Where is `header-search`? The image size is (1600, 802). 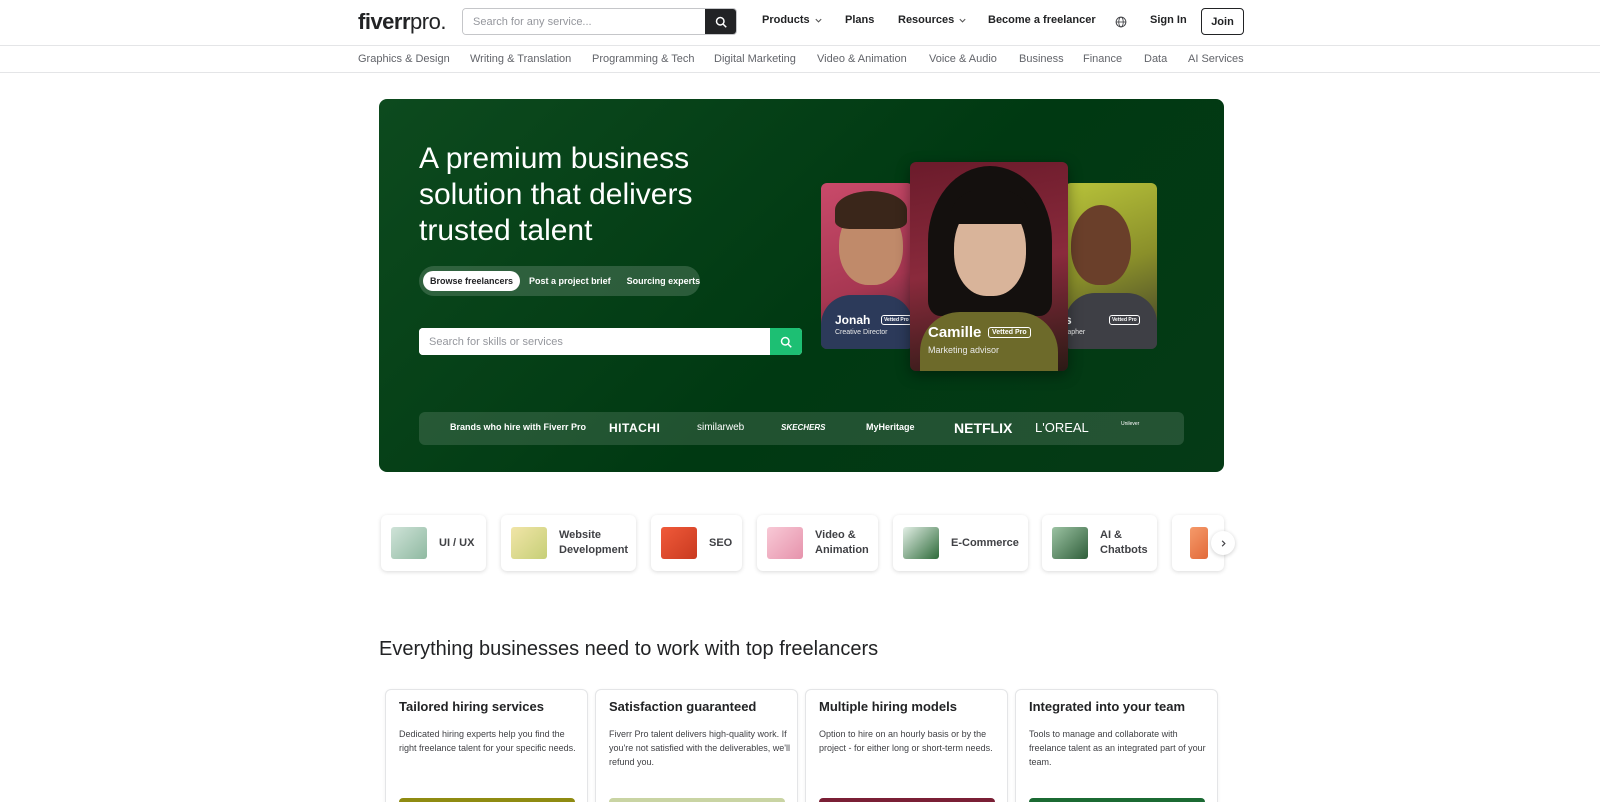 header-search is located at coordinates (599, 21).